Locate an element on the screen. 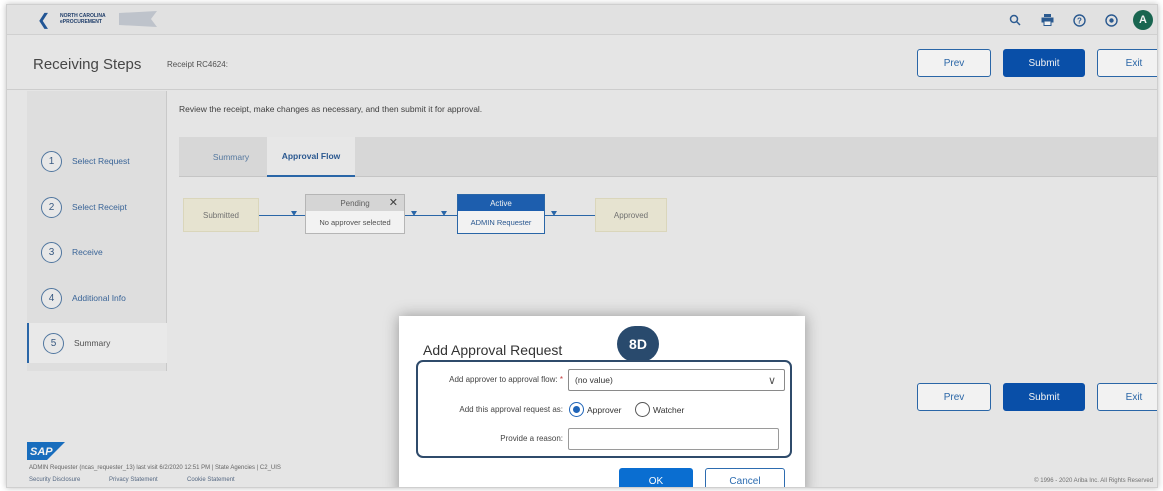 Image resolution: width=1163 pixels, height=491 pixels. watcher-radio is located at coordinates (642, 409).